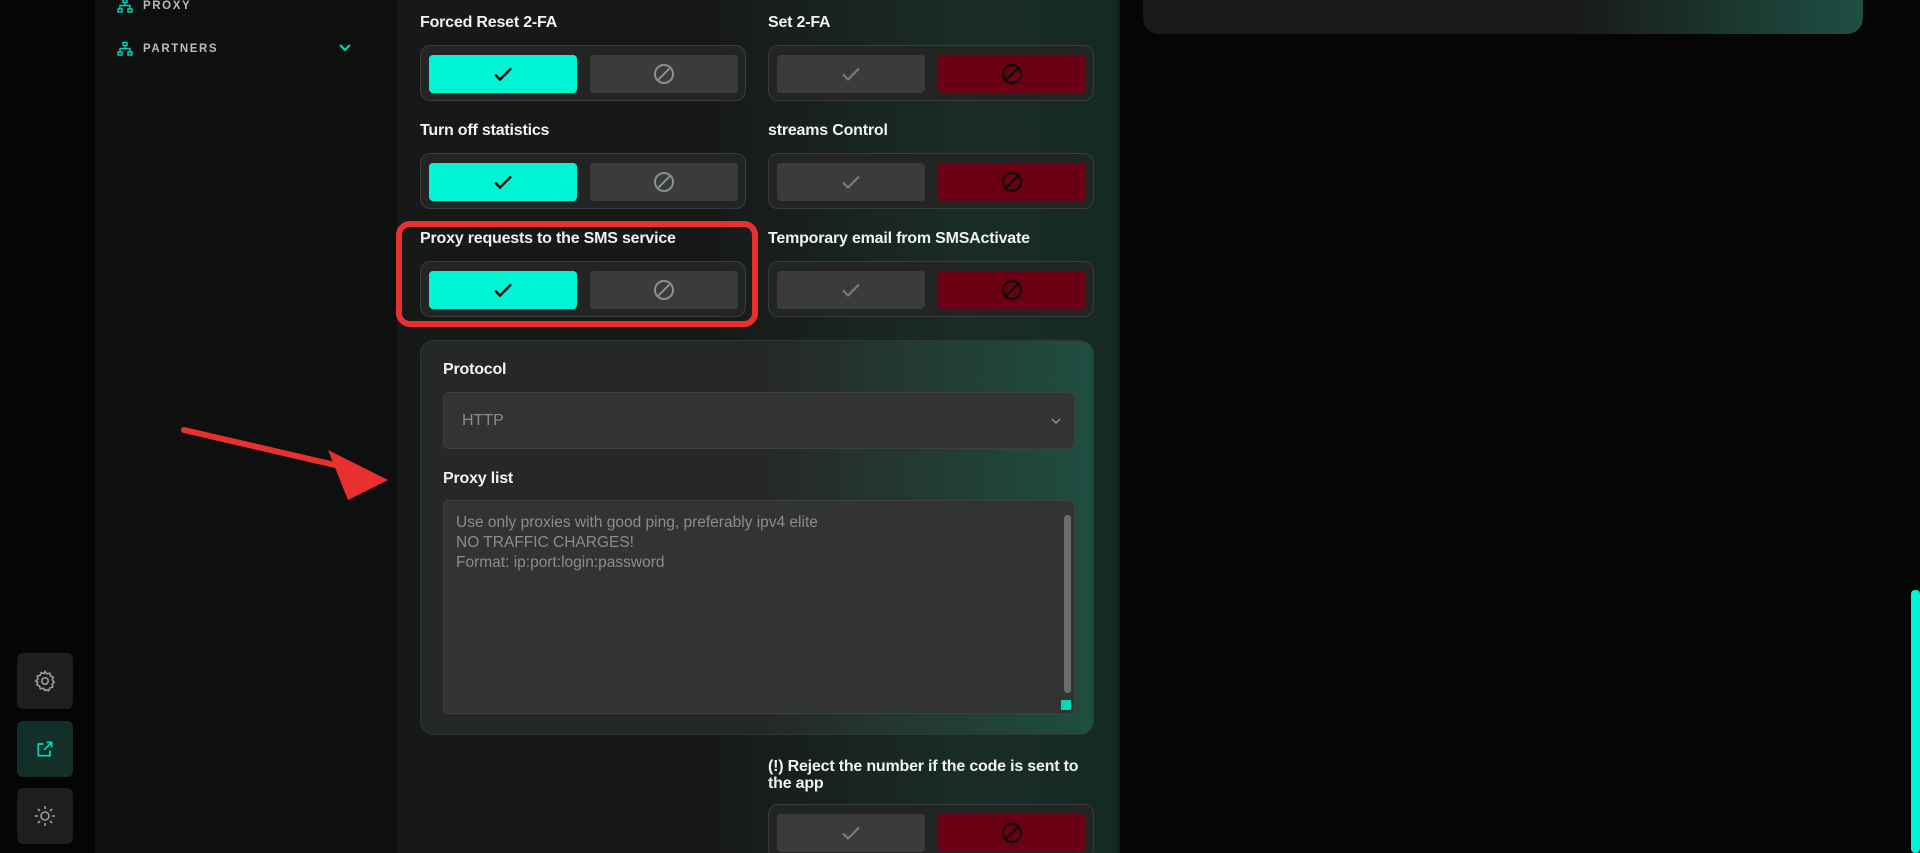 The height and width of the screenshot is (853, 1920). Describe the element at coordinates (583, 181) in the screenshot. I see `turn-off-statistics-toggle` at that location.